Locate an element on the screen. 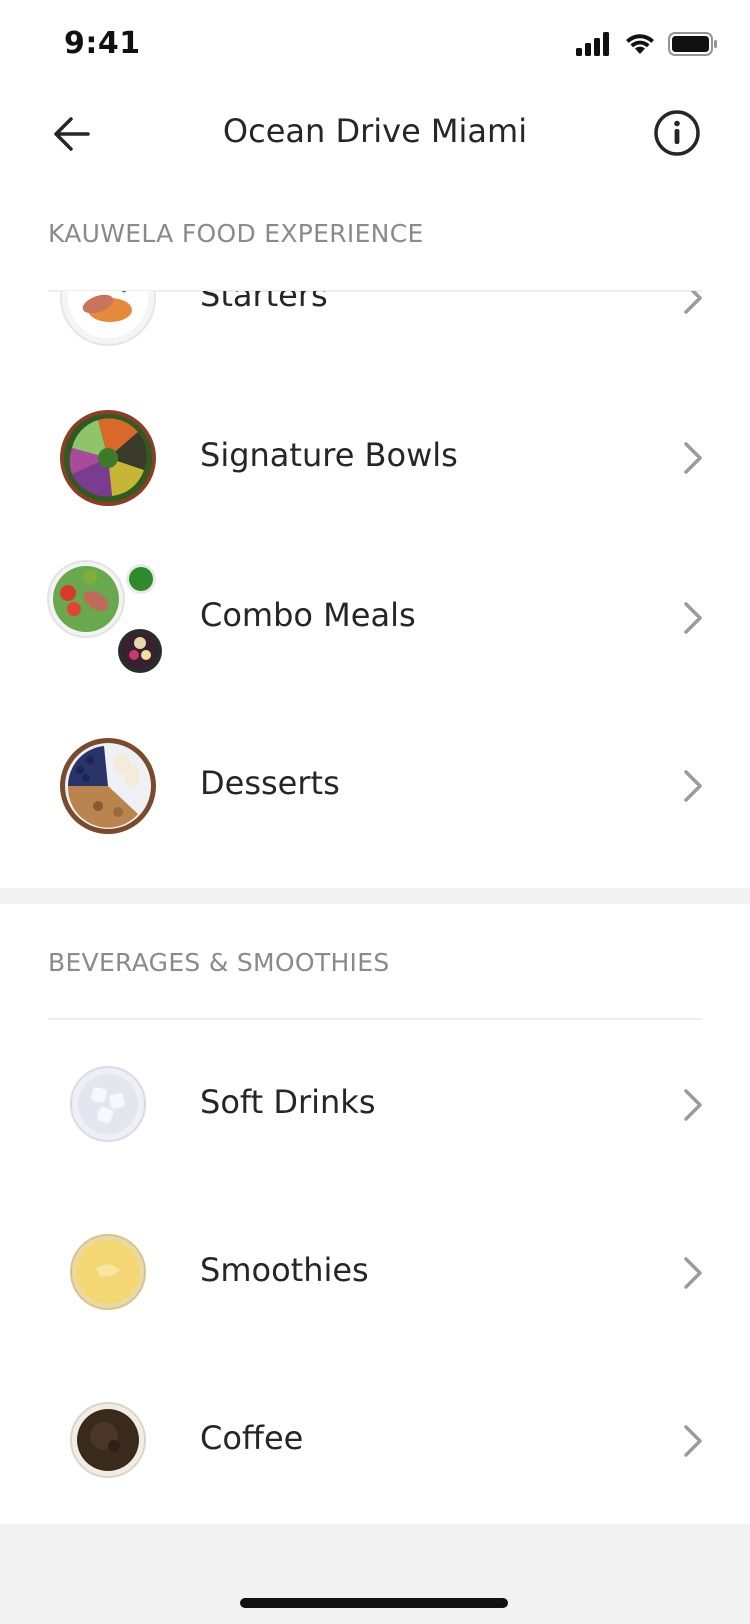 This screenshot has width=750, height=1624. menu-row-smoothies: Smoothies is located at coordinates (375, 1272).